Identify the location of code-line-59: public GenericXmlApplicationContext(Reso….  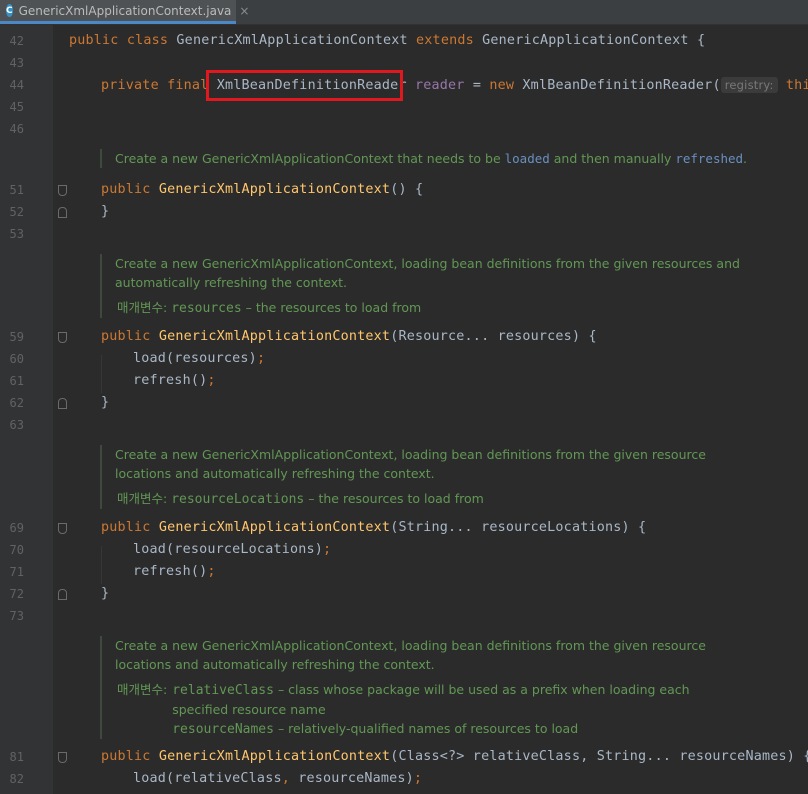
(349, 337).